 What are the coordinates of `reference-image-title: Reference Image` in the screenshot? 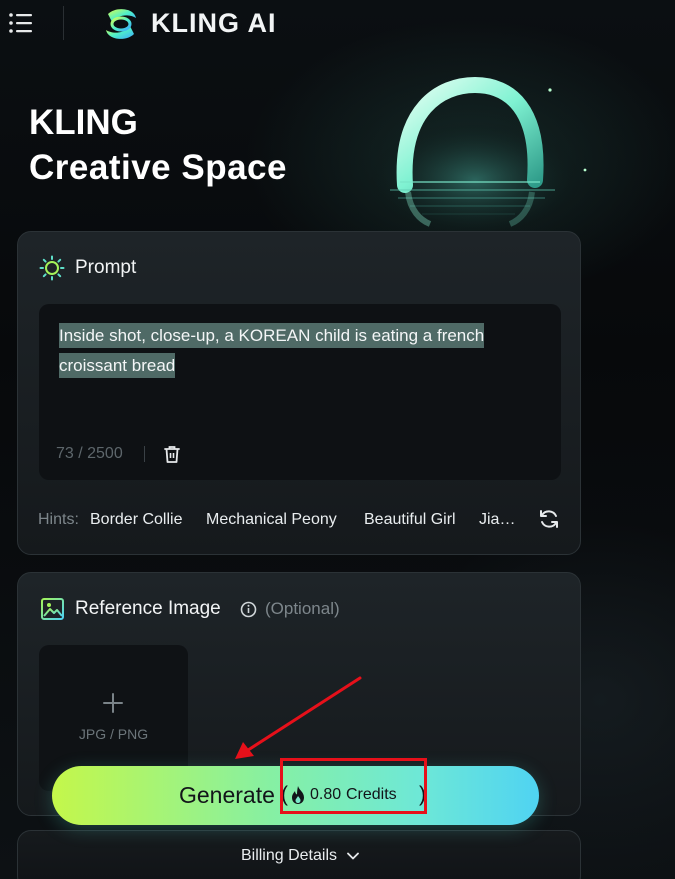 It's located at (148, 608).